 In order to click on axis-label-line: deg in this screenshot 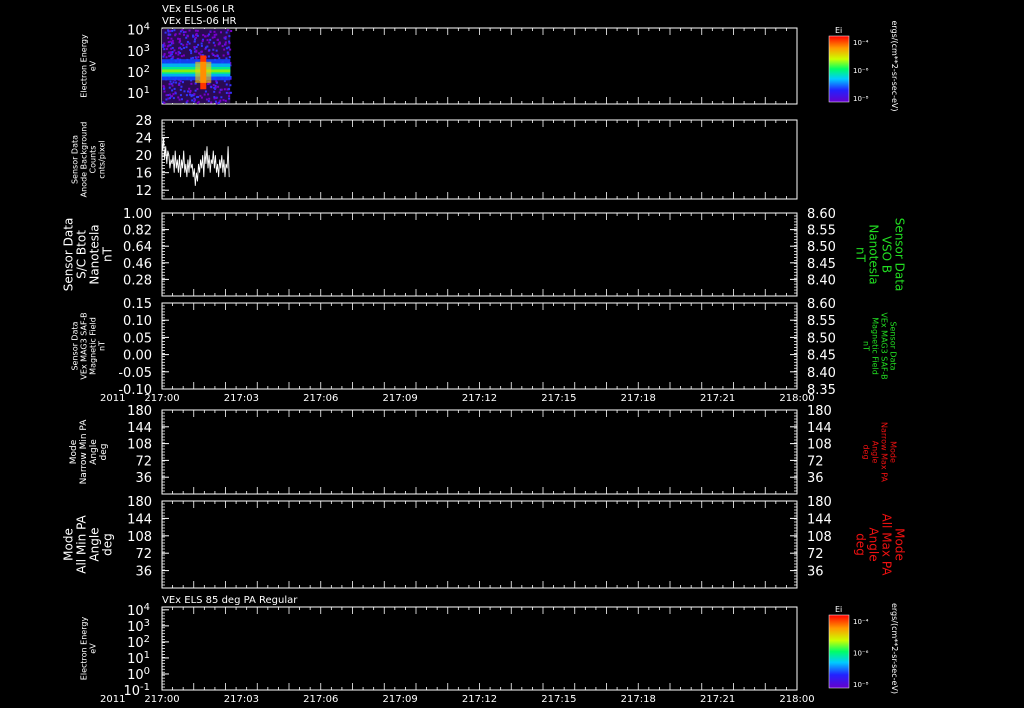, I will do `click(104, 452)`.